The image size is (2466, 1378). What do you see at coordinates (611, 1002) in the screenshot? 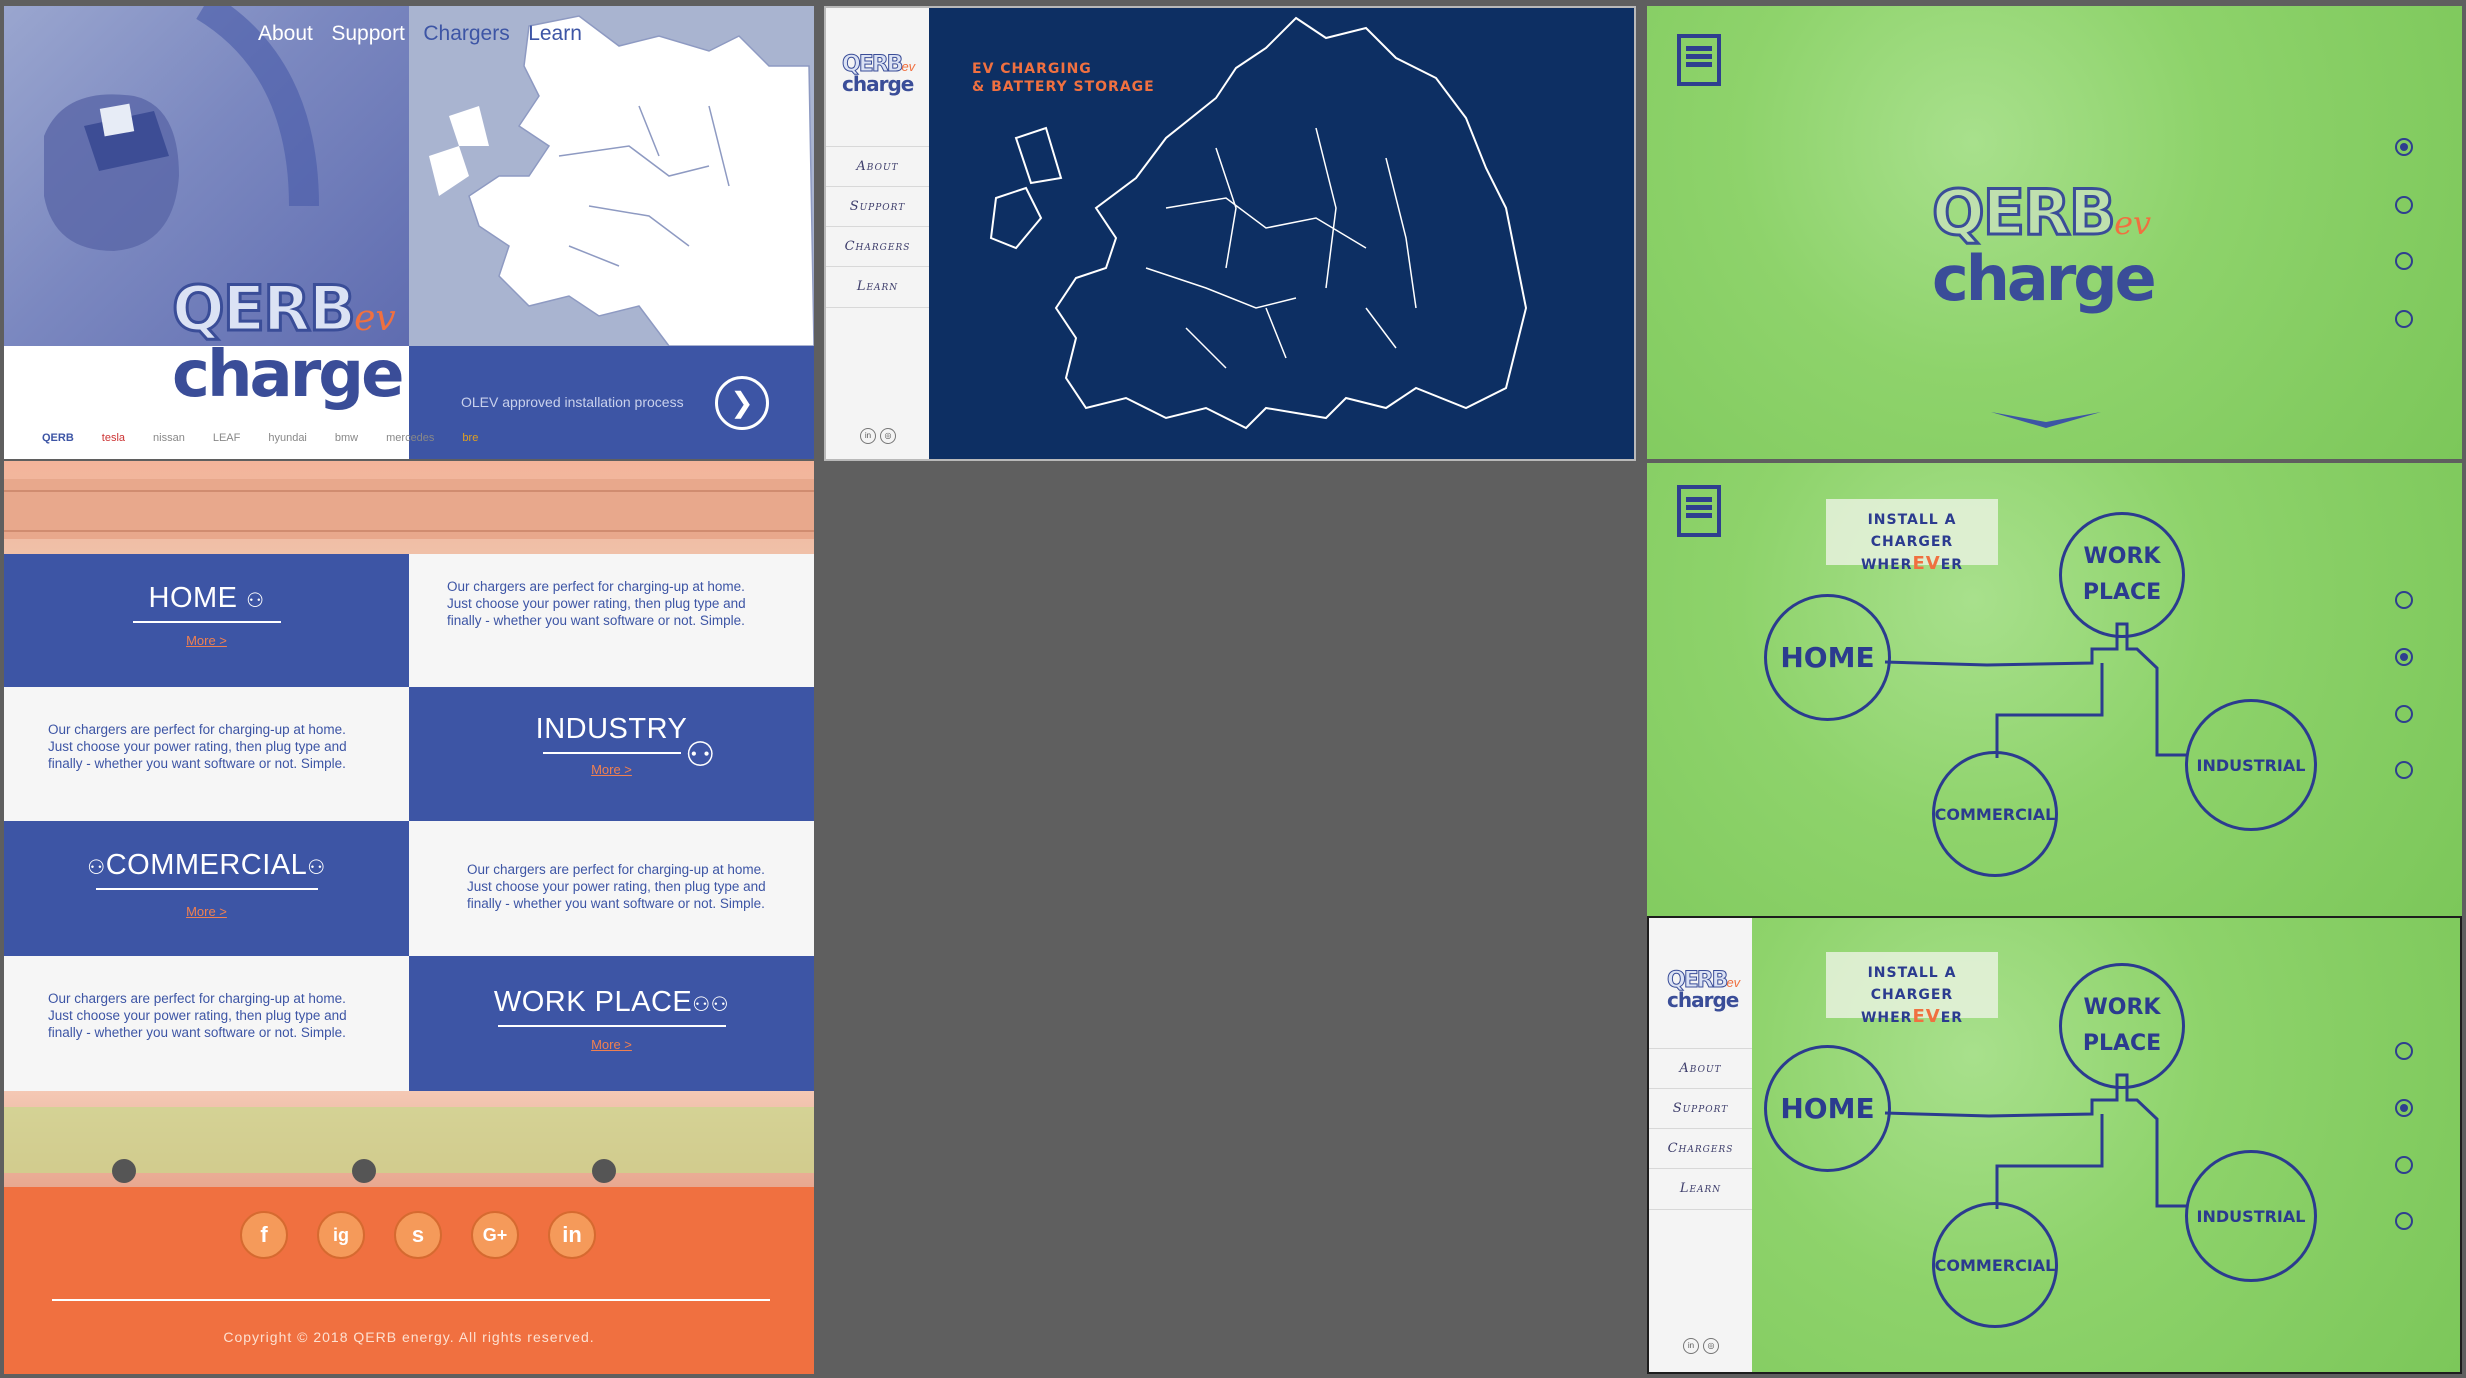
I see `workplace-title: WORK PLACE⚇⚇` at bounding box center [611, 1002].